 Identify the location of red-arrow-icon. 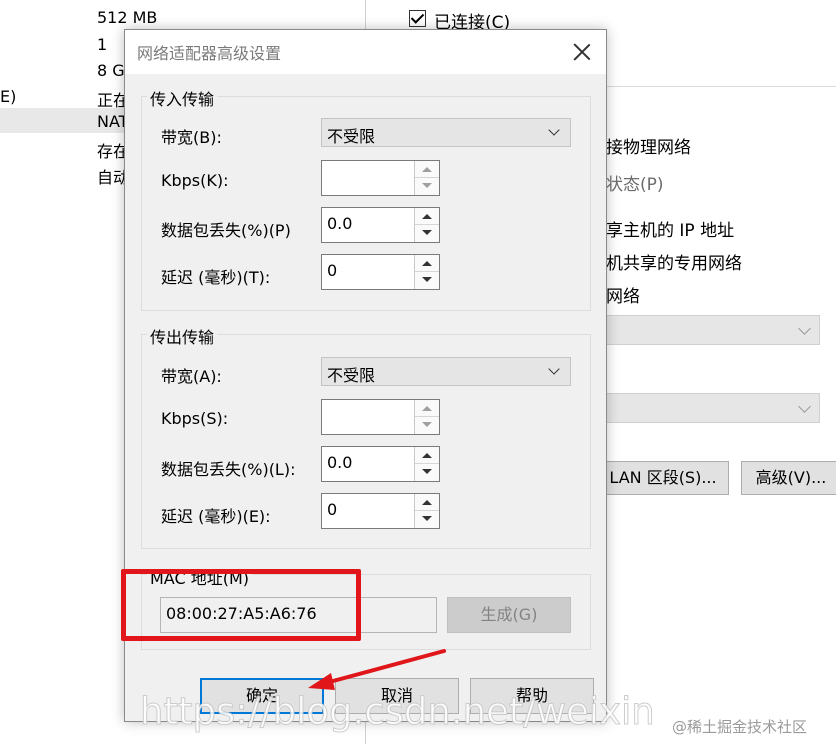
(377, 669).